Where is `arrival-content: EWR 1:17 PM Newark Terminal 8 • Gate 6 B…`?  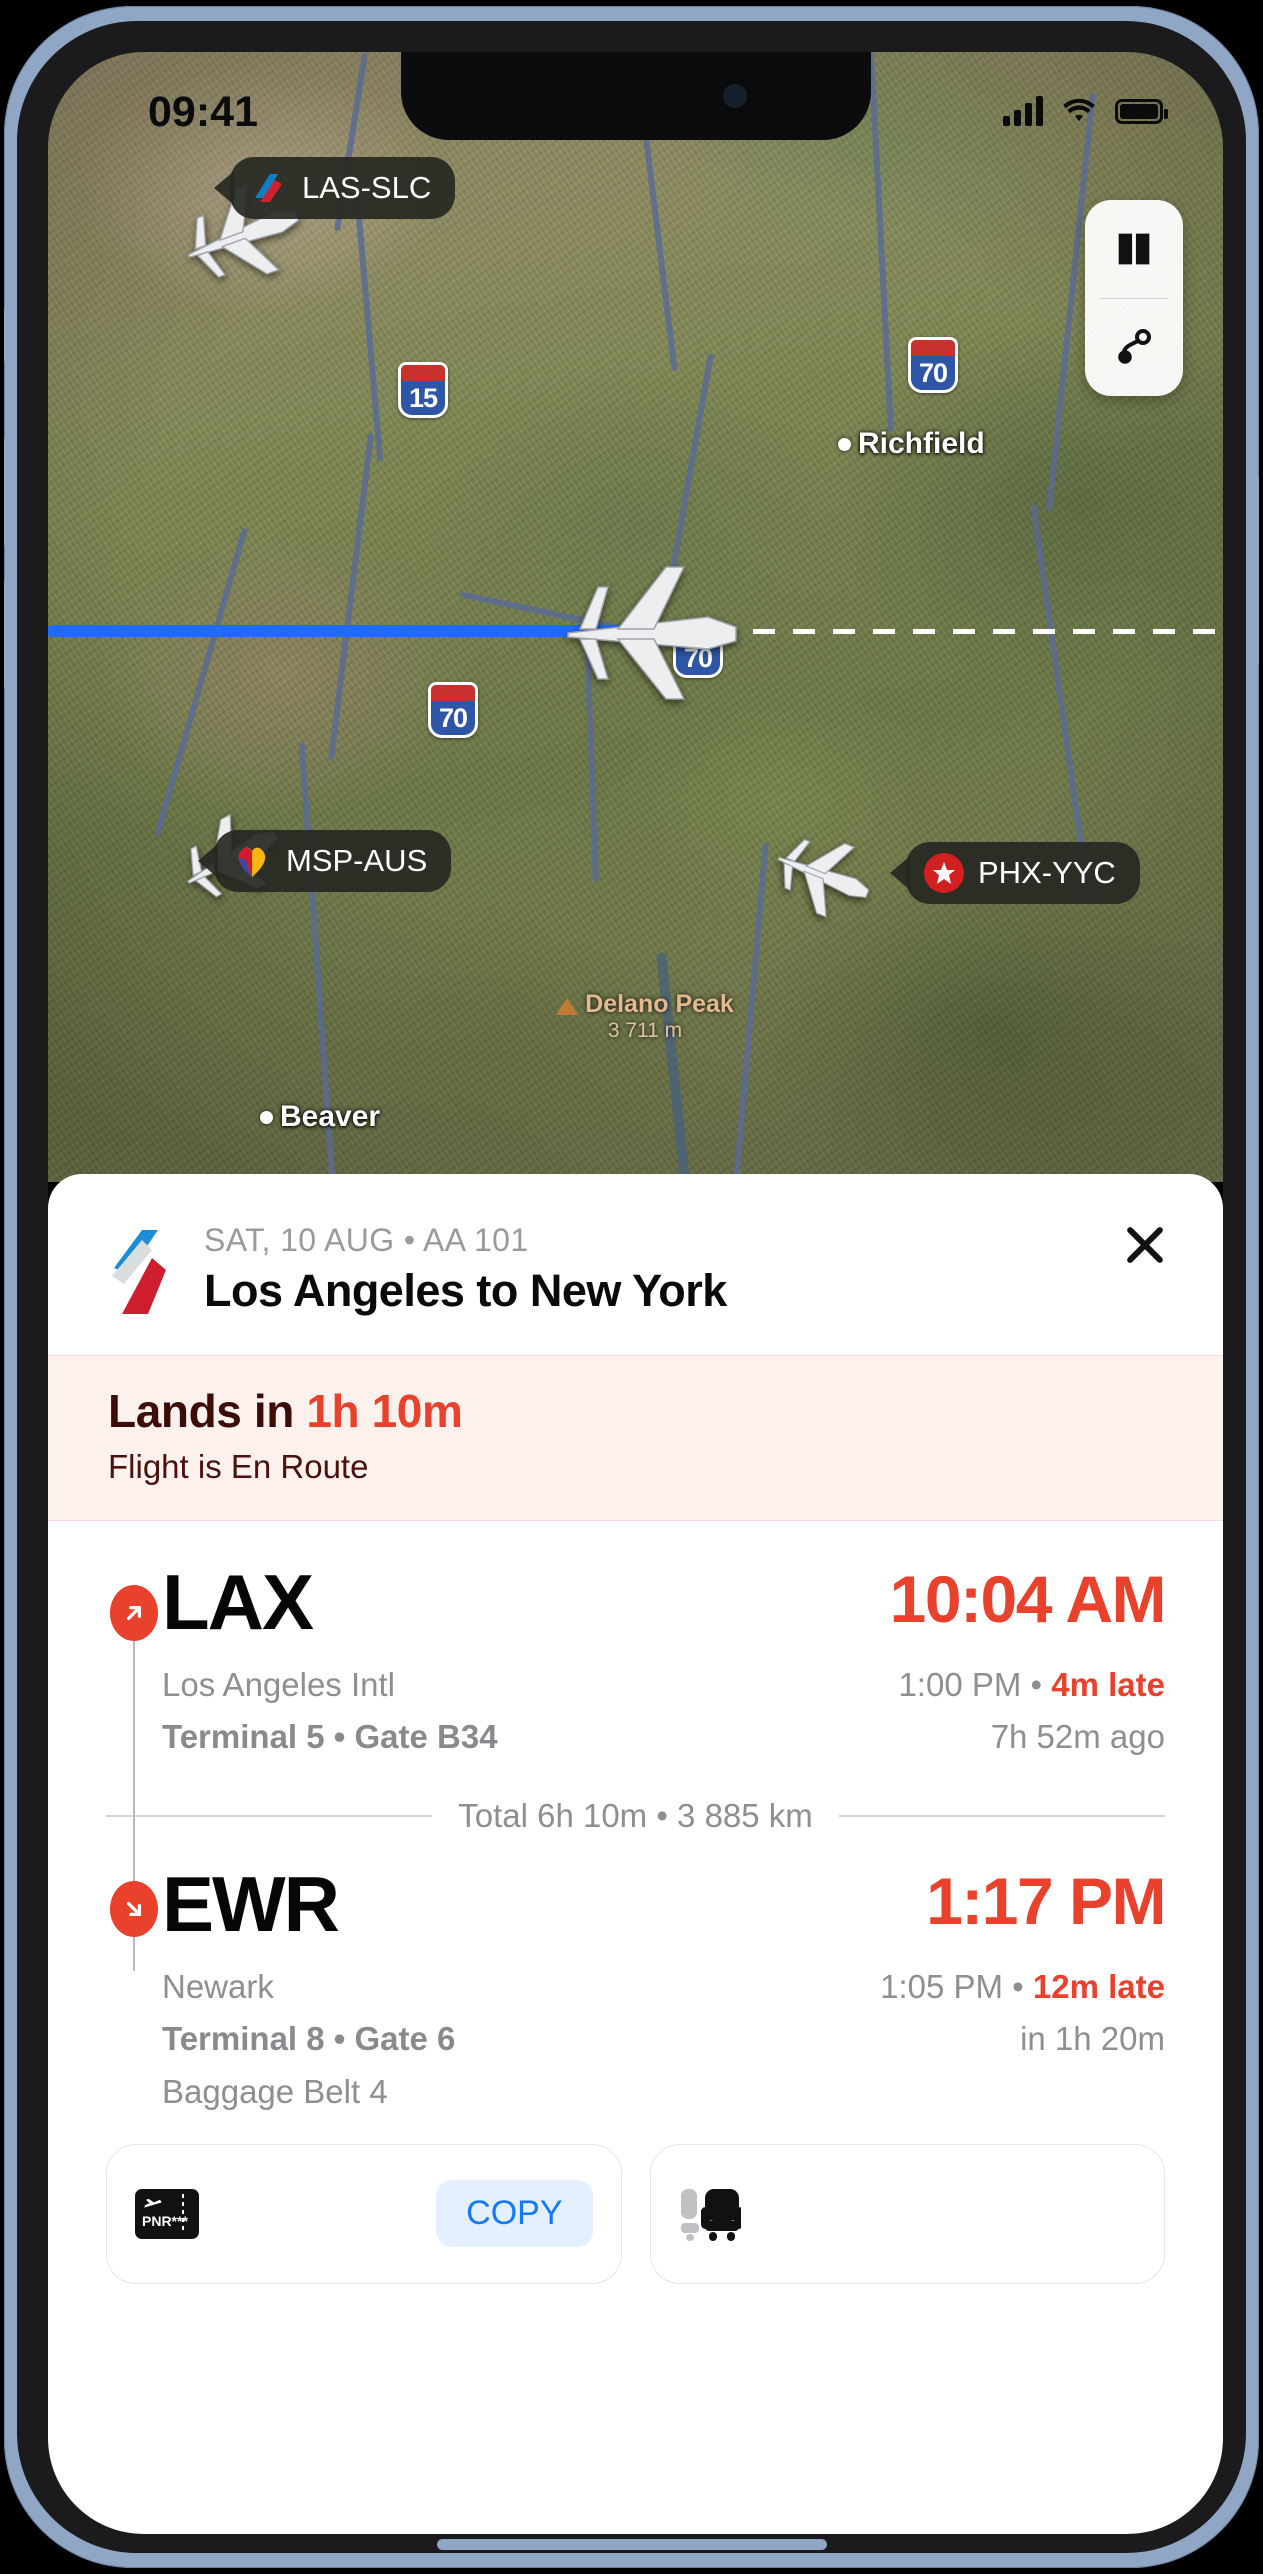 arrival-content: EWR 1:17 PM Newark Terminal 8 • Gate 6 B… is located at coordinates (664, 1988).